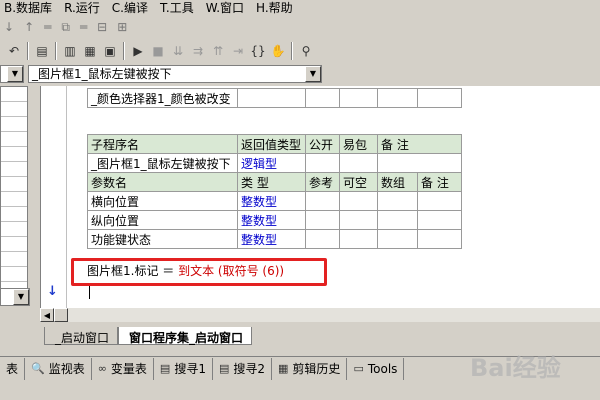 The width and height of the screenshot is (600, 400). What do you see at coordinates (162, 163) in the screenshot?
I see `sub-name-cell: _图片框1_鼠标左键被按下` at bounding box center [162, 163].